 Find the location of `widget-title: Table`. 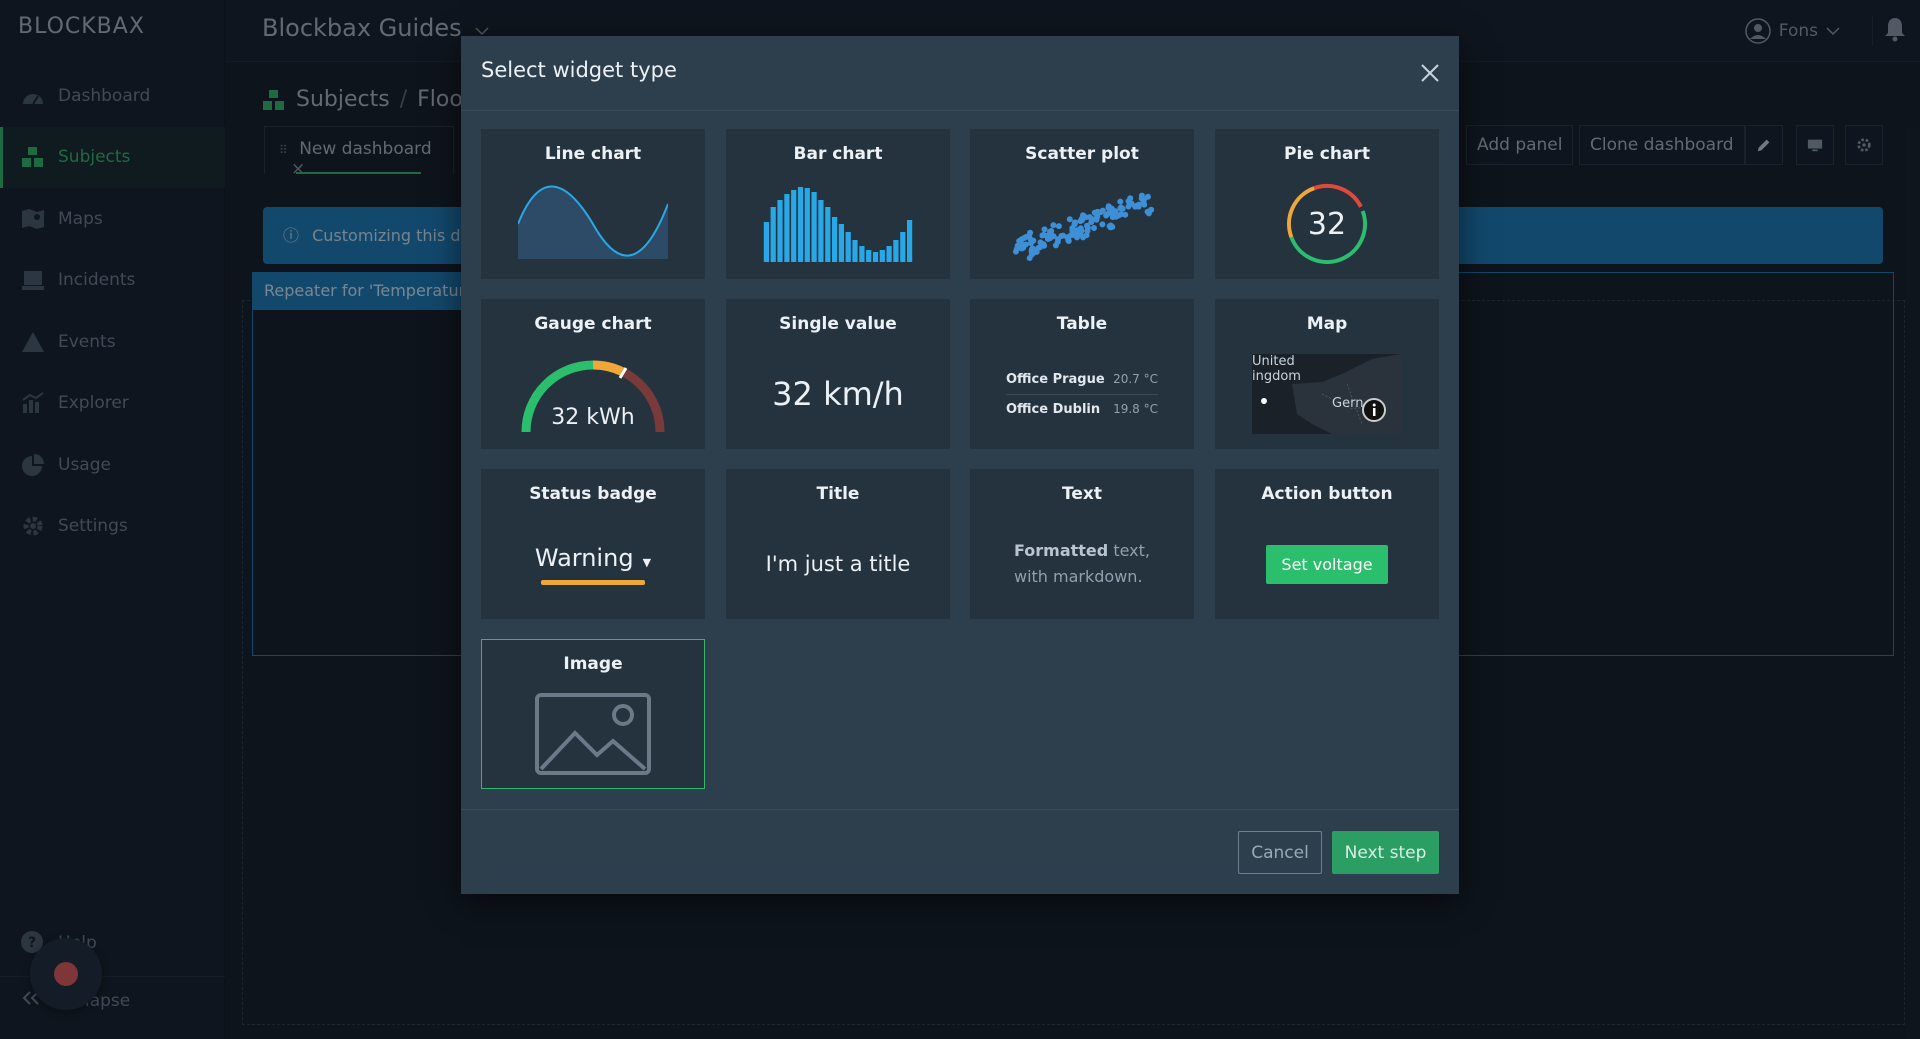

widget-title: Table is located at coordinates (1082, 324).